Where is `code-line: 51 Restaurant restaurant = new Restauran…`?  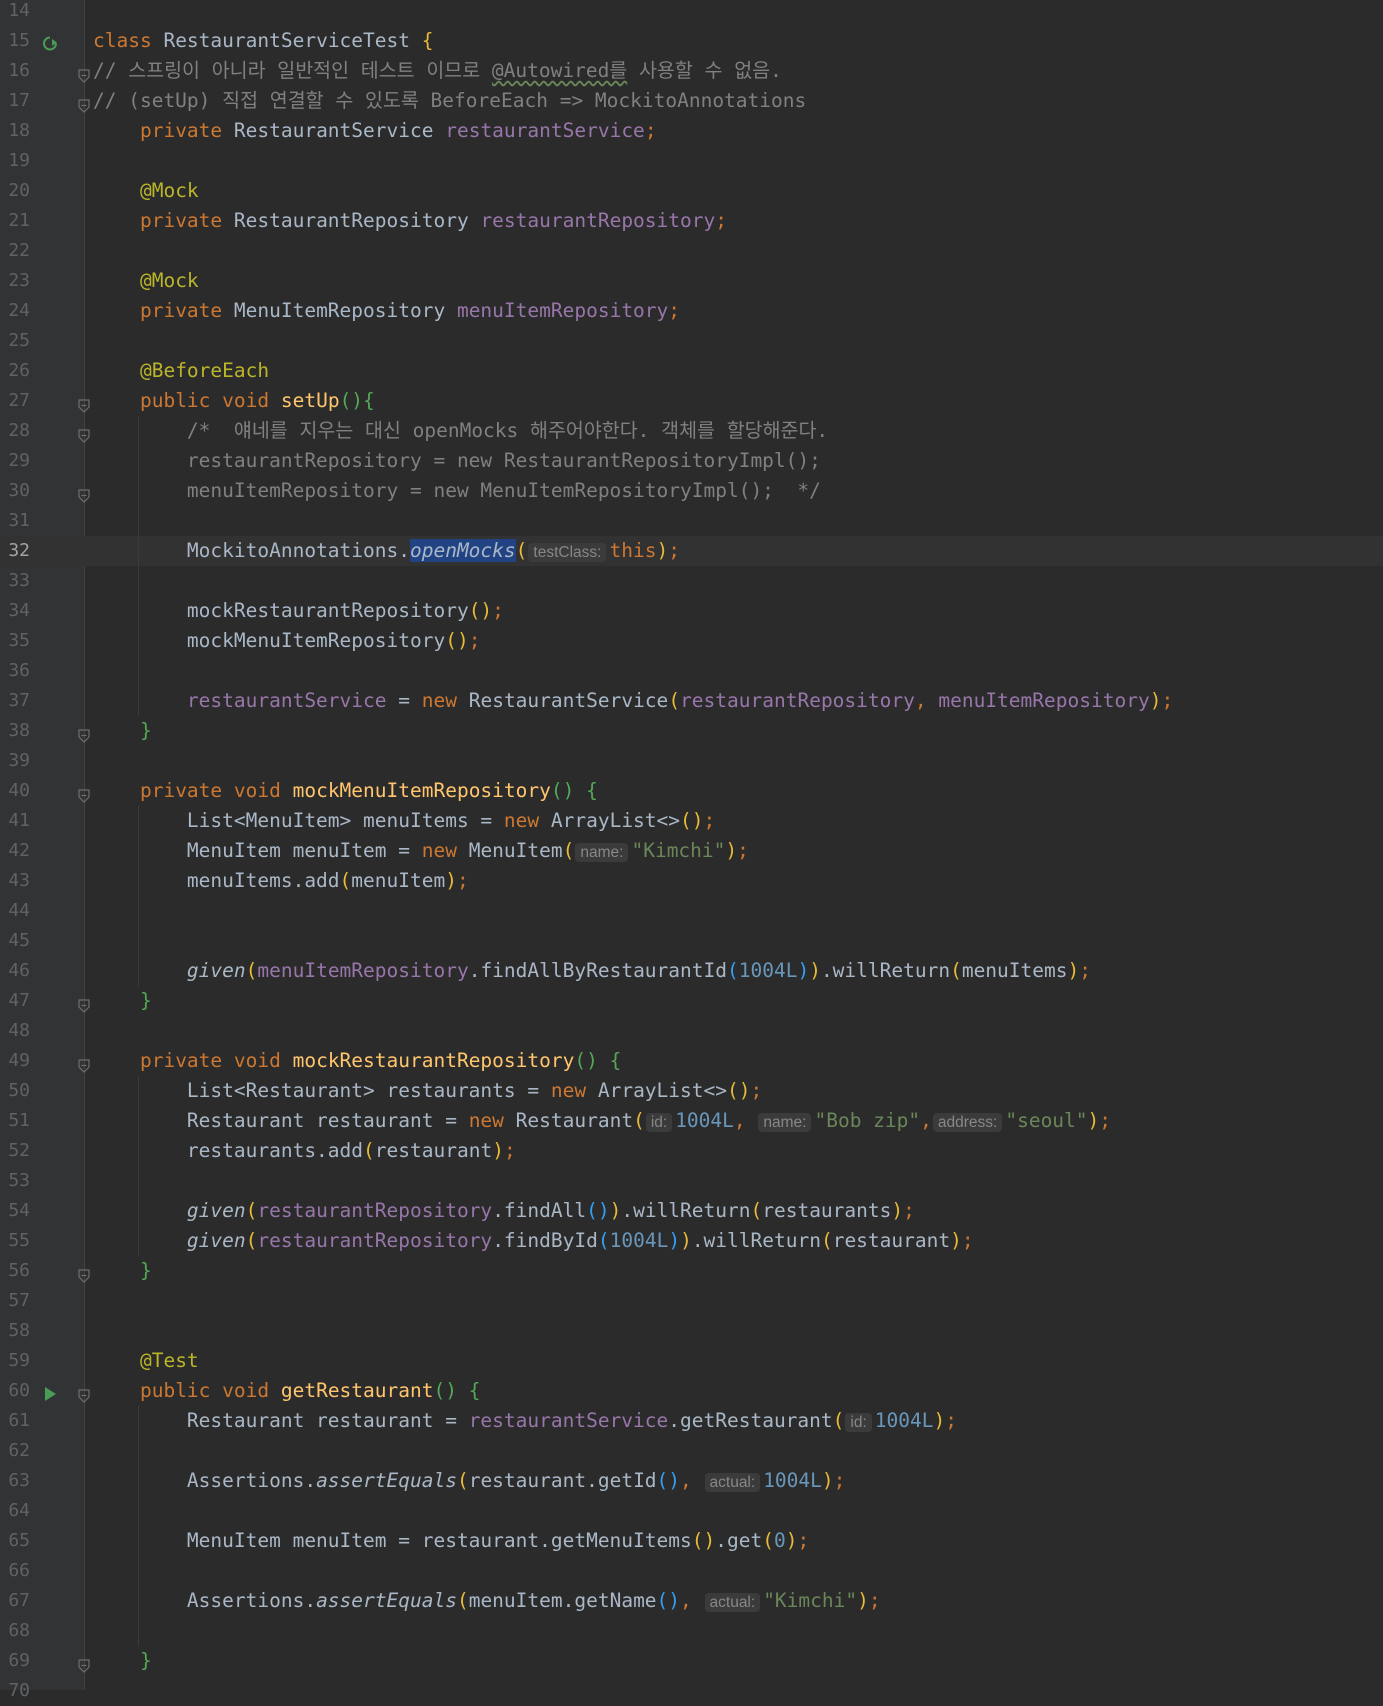
code-line: 51 Restaurant restaurant = new Restauran… is located at coordinates (691, 1121).